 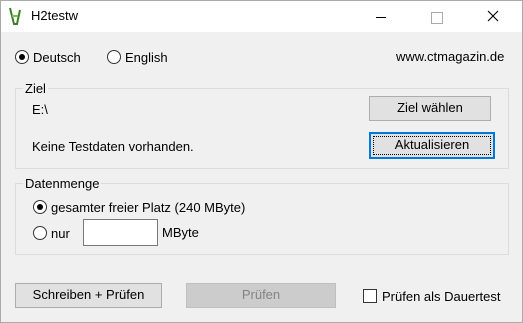 I want to click on amount-input, so click(x=120, y=232).